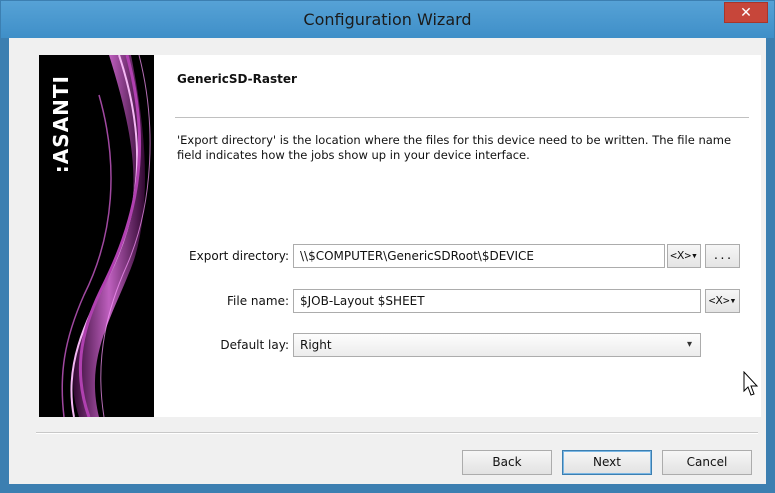 This screenshot has height=493, width=775. I want to click on window-title: Configuration Wizard, so click(387, 19).